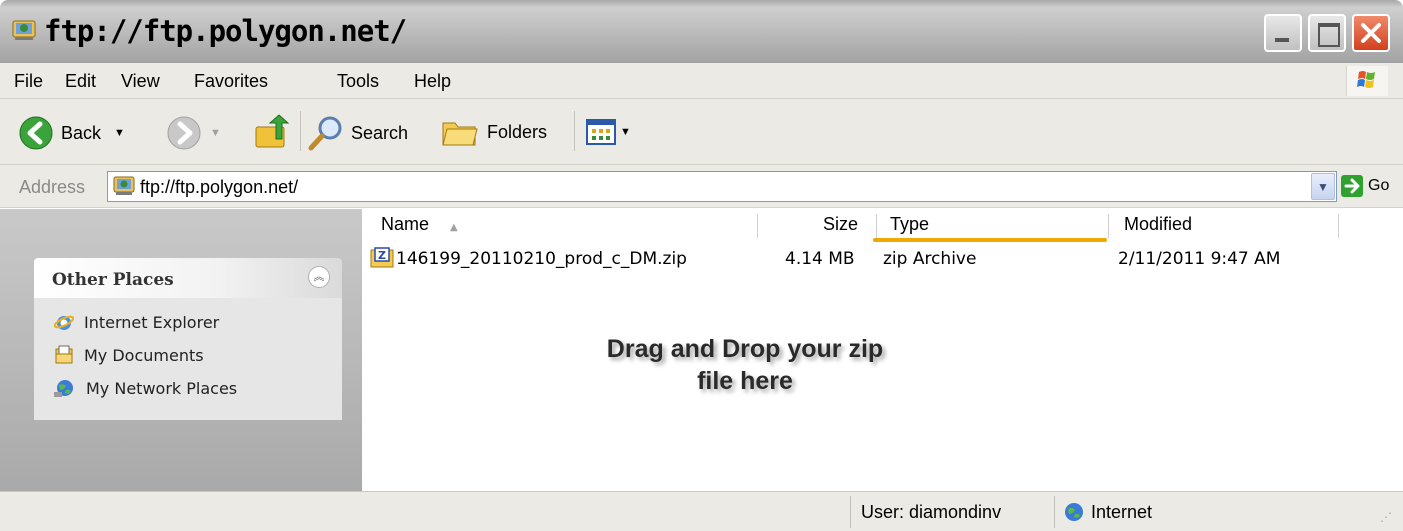 Image resolution: width=1403 pixels, height=531 pixels. What do you see at coordinates (701, 31) in the screenshot?
I see `title-bar: ftp://ftp.polygon.net/` at bounding box center [701, 31].